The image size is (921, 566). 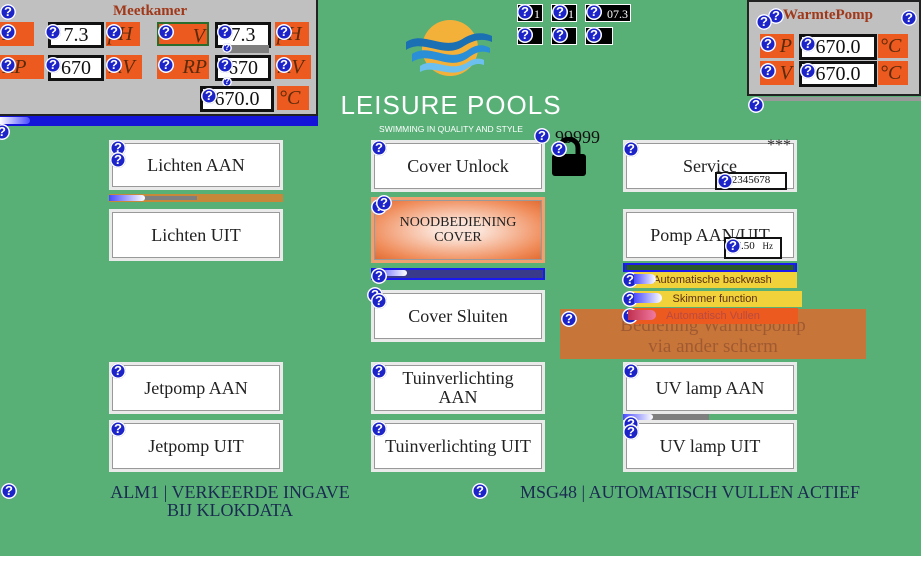 What do you see at coordinates (159, 121) in the screenshot?
I see `meetkamer-scroll-strip` at bounding box center [159, 121].